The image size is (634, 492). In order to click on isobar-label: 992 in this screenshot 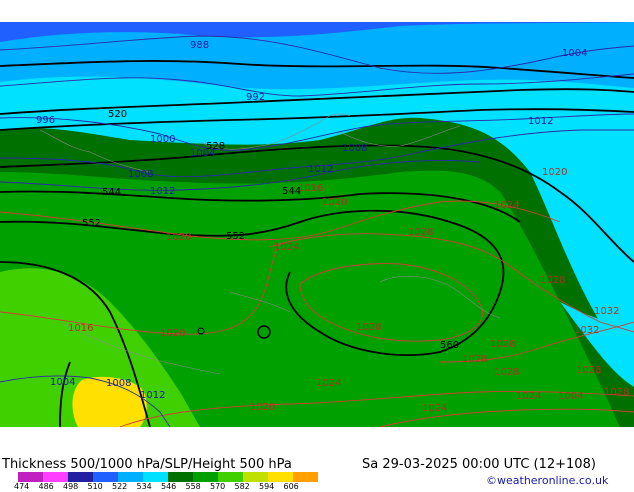, I will do `click(255, 97)`.